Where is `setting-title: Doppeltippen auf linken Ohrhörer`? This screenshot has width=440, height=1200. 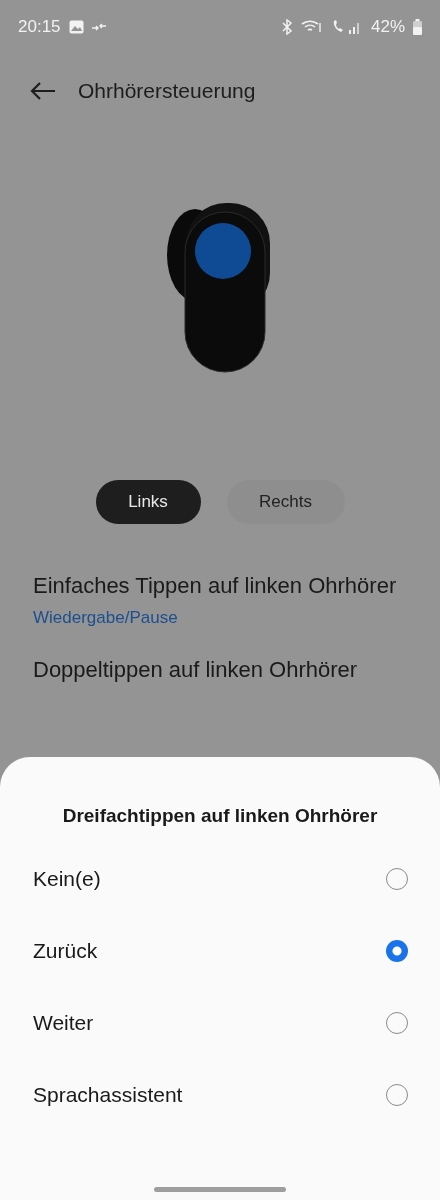 setting-title: Doppeltippen auf linken Ohrhörer is located at coordinates (220, 670).